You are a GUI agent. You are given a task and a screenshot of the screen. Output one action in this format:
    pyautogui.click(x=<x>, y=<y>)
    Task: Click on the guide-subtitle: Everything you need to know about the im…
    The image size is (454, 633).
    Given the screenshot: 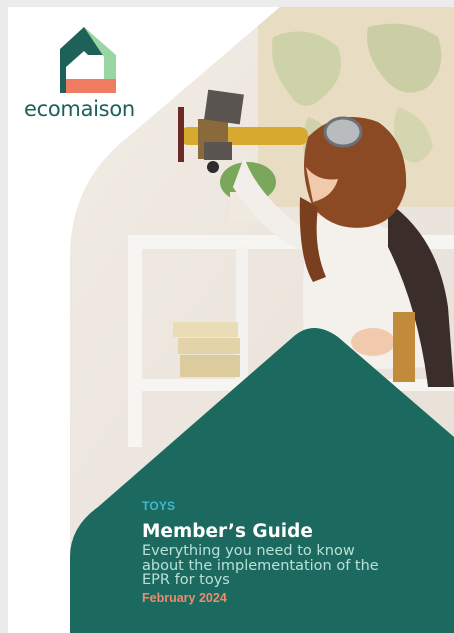 What is the action you would take?
    pyautogui.click(x=260, y=565)
    